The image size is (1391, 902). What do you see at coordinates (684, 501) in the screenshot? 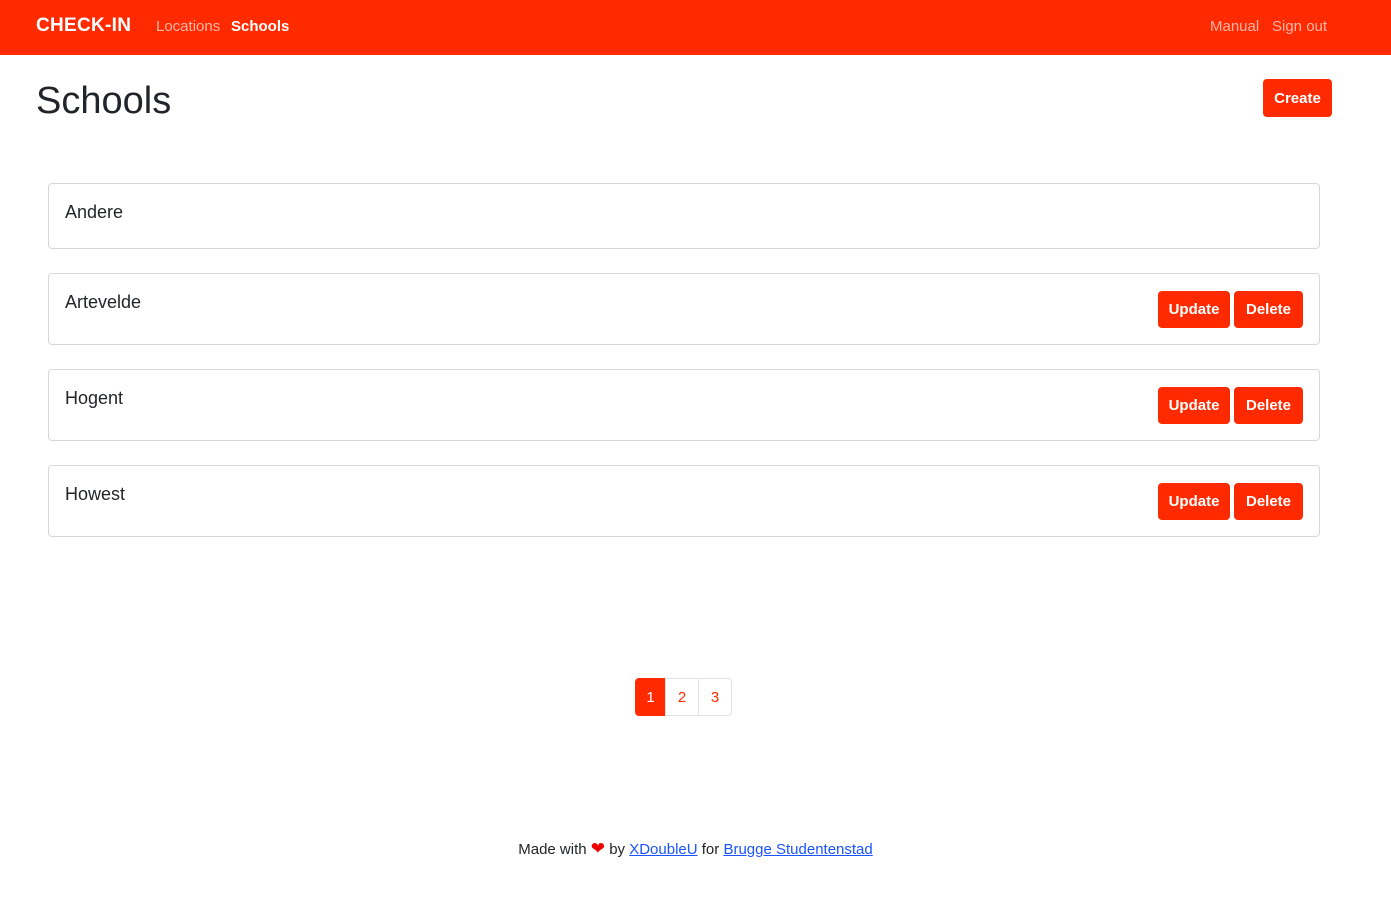
I see `school-card-howest: Howest Update Delete` at bounding box center [684, 501].